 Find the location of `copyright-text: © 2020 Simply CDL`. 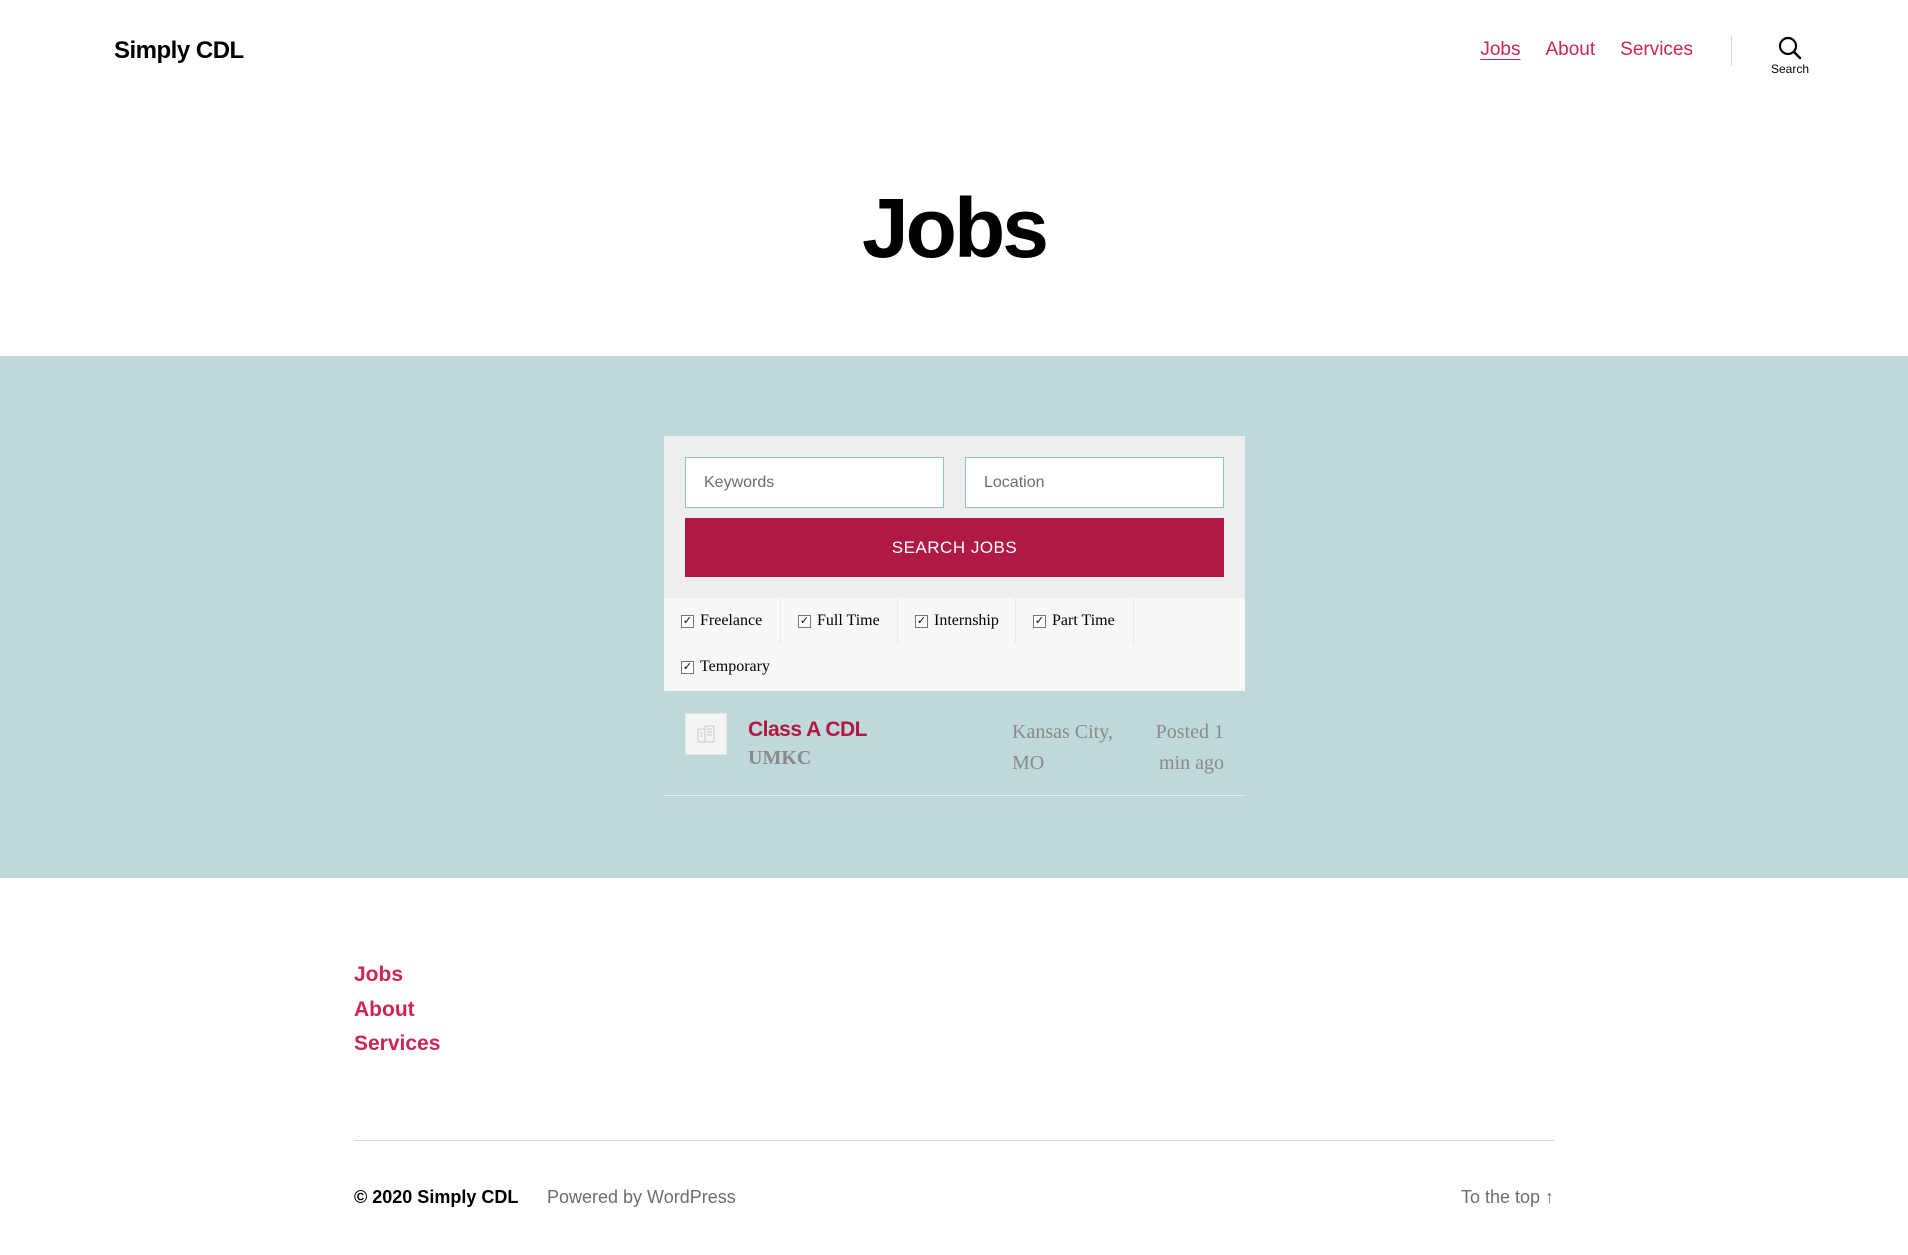

copyright-text: © 2020 Simply CDL is located at coordinates (436, 1197).